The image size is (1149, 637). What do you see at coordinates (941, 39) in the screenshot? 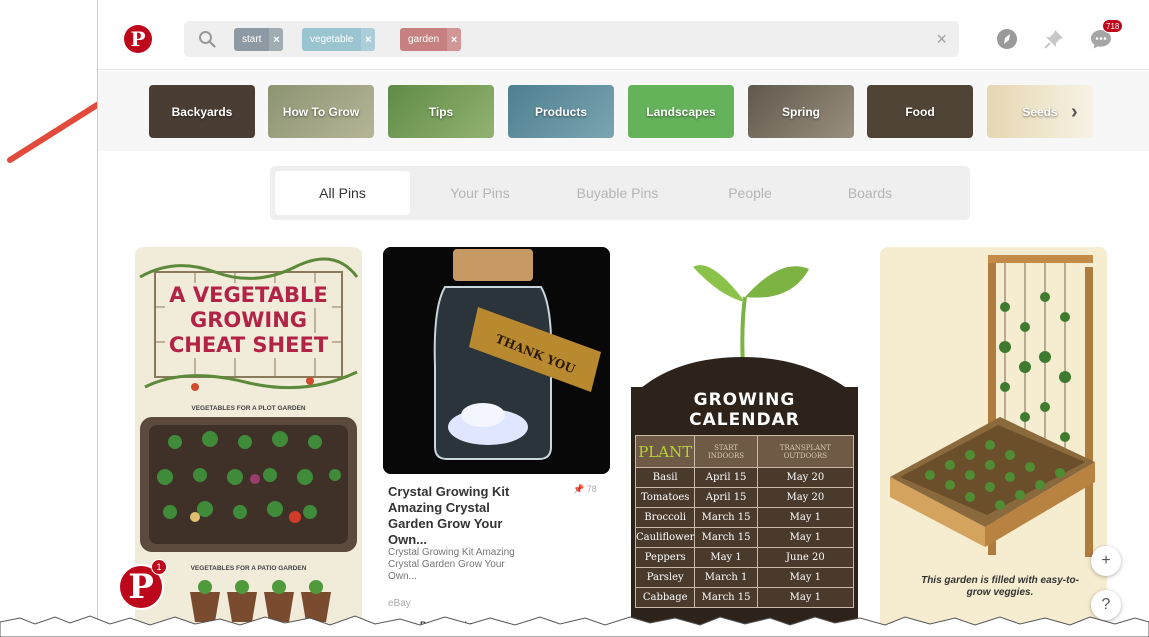
I see `clear-search-button: ×` at bounding box center [941, 39].